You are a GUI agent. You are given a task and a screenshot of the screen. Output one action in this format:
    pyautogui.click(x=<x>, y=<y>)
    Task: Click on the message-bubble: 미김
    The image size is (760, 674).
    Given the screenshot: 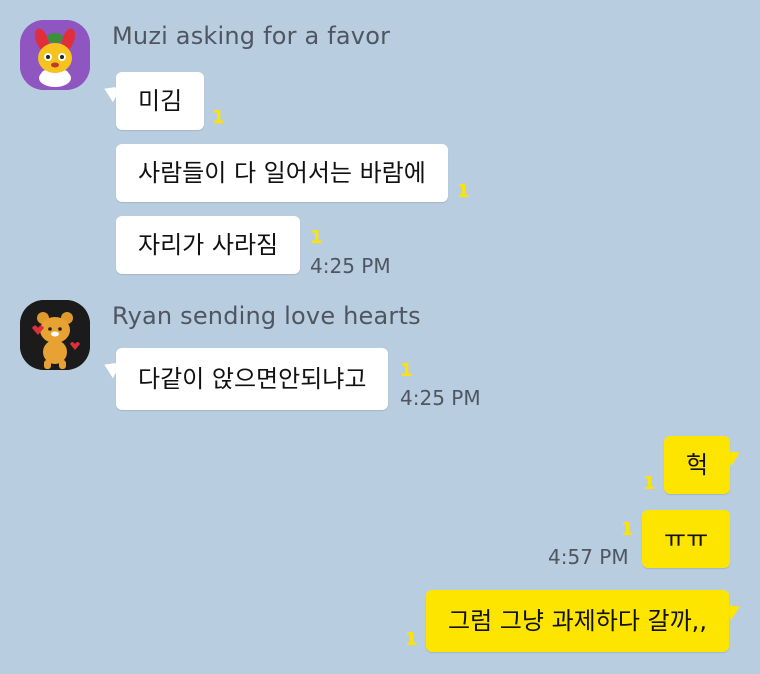 What is the action you would take?
    pyautogui.click(x=160, y=101)
    